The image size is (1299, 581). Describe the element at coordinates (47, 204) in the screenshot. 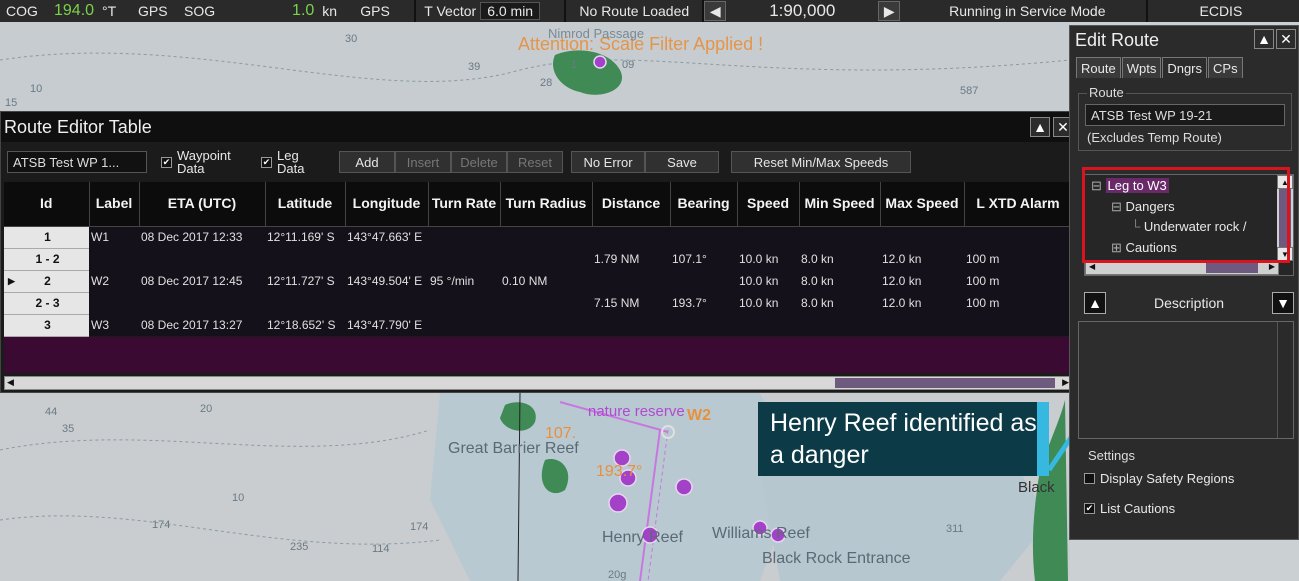

I see `column-header: Id` at that location.